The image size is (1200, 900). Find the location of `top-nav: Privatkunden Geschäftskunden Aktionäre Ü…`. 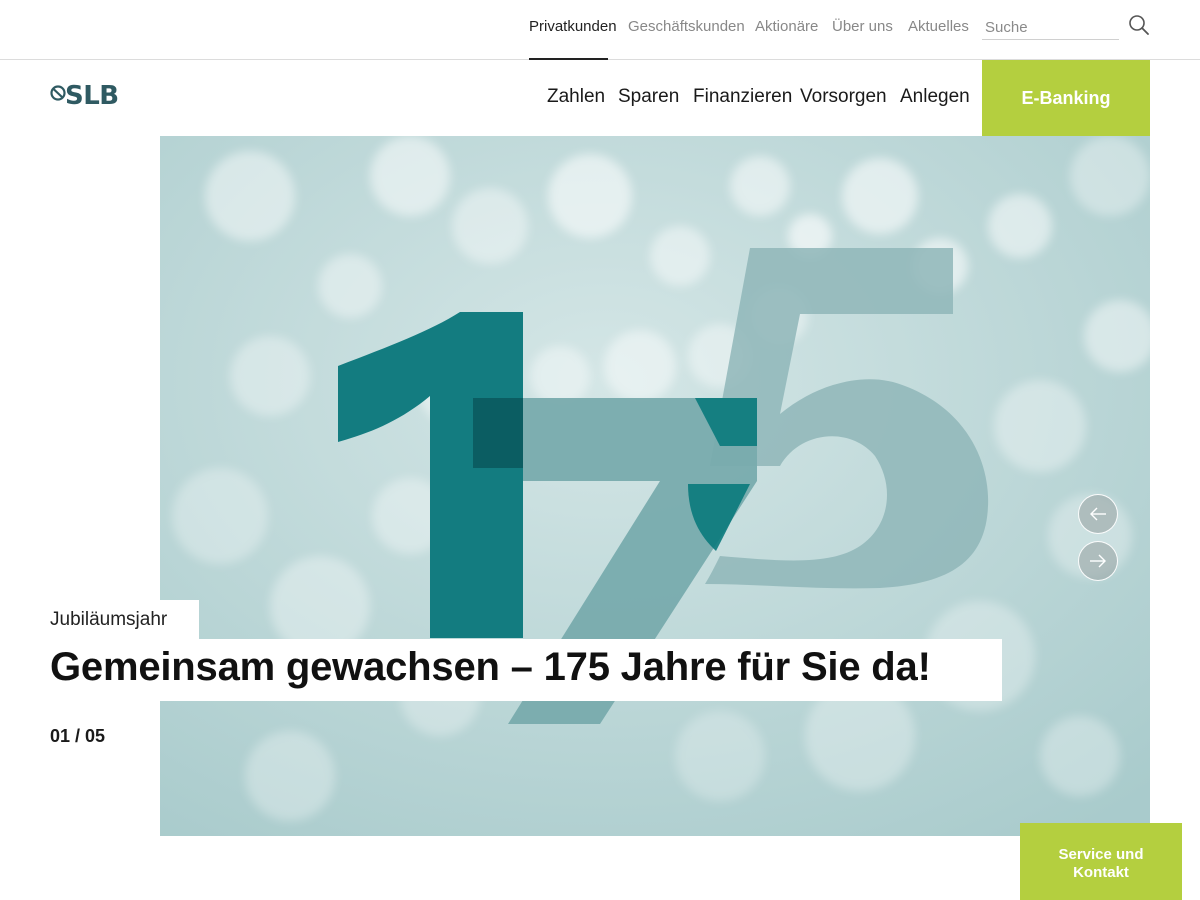

top-nav: Privatkunden Geschäftskunden Aktionäre Ü… is located at coordinates (600, 30).